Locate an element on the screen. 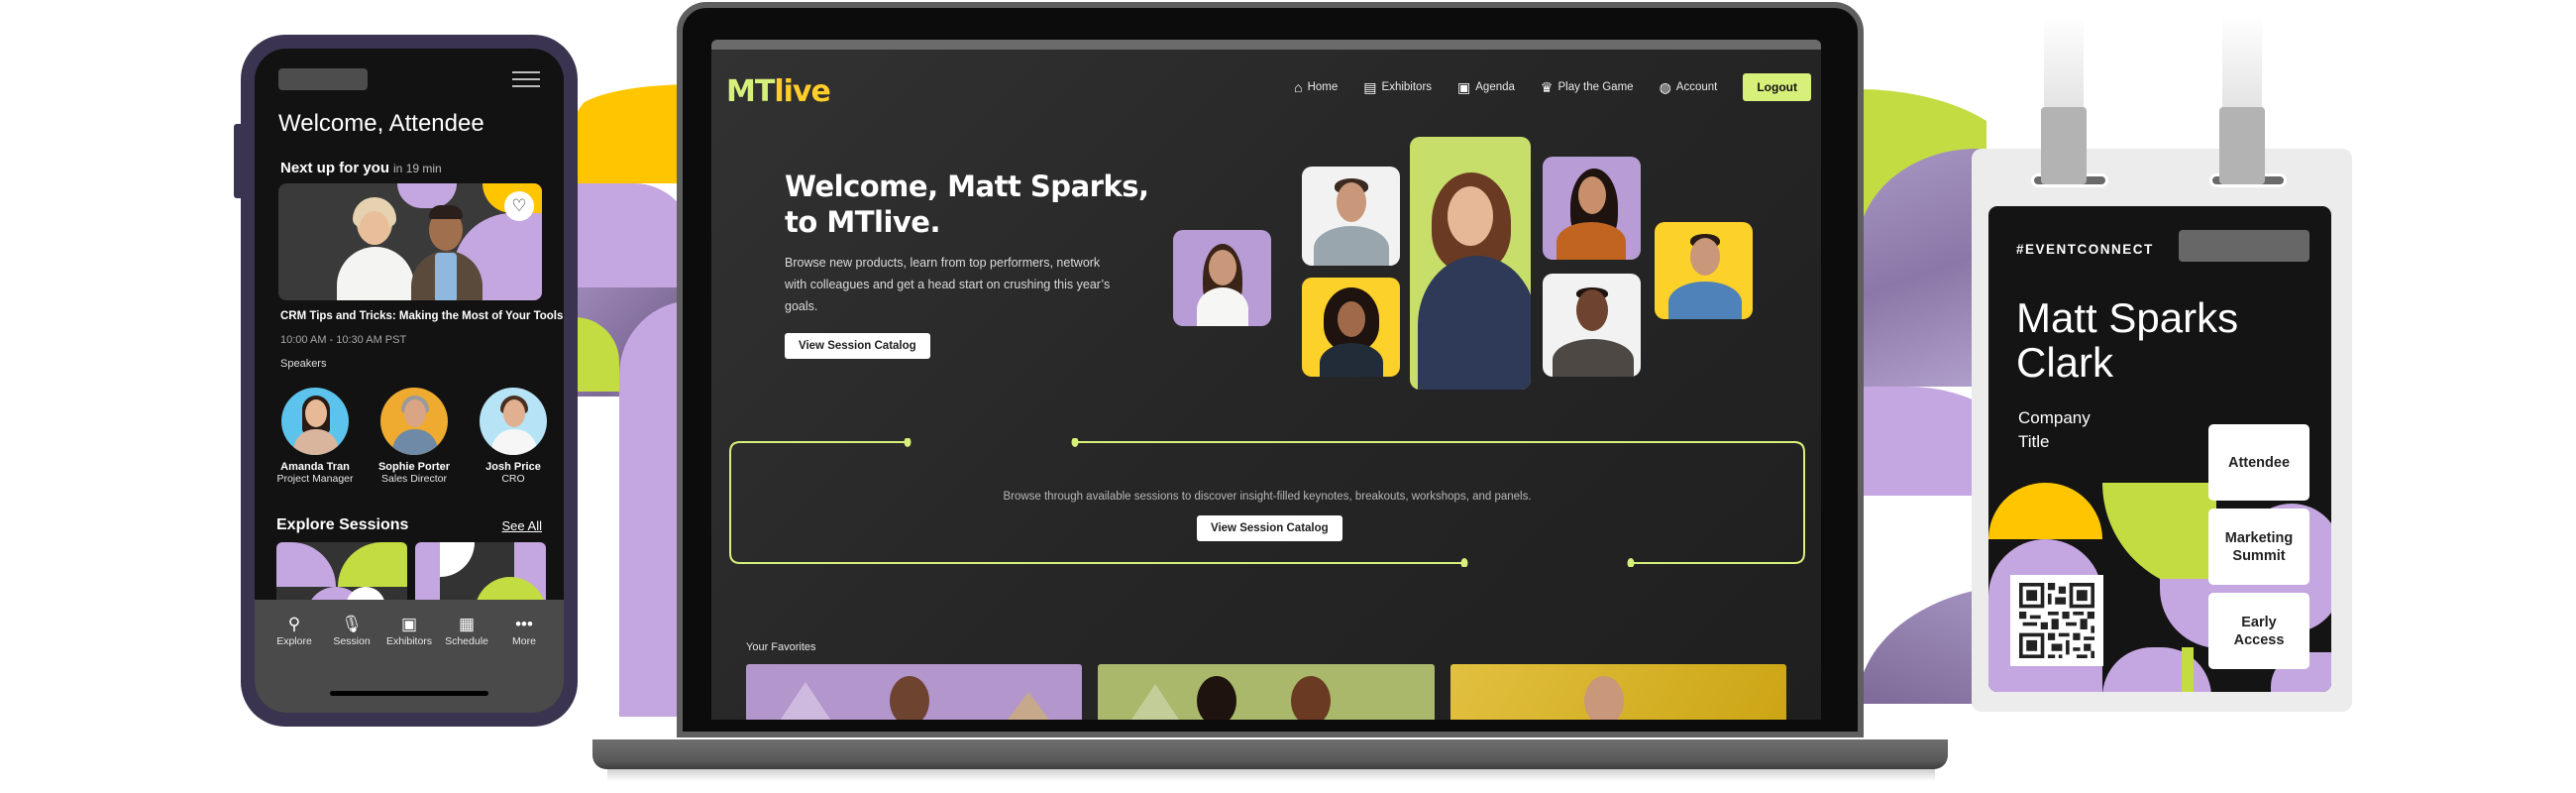  account-globe-icon: ◍ is located at coordinates (1665, 86).